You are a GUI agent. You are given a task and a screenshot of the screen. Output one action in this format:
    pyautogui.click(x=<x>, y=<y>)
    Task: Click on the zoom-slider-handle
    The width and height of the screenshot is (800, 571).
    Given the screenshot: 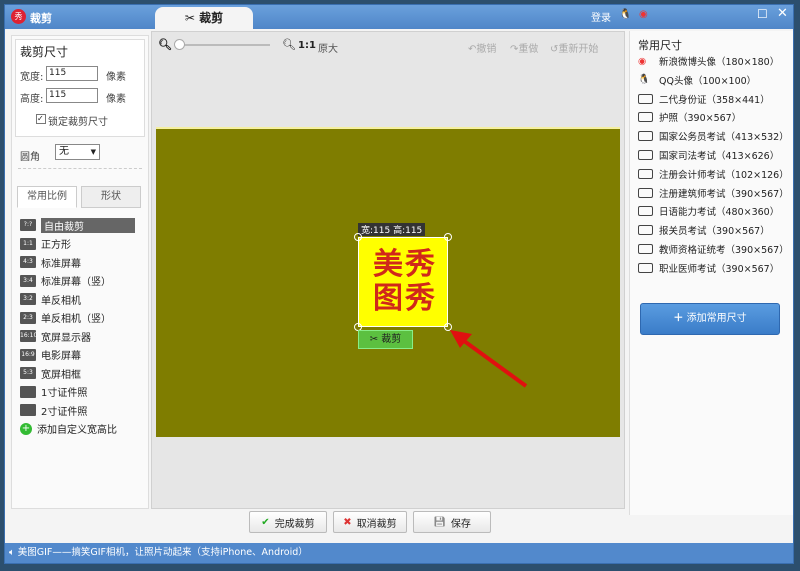 What is the action you would take?
    pyautogui.click(x=179, y=44)
    